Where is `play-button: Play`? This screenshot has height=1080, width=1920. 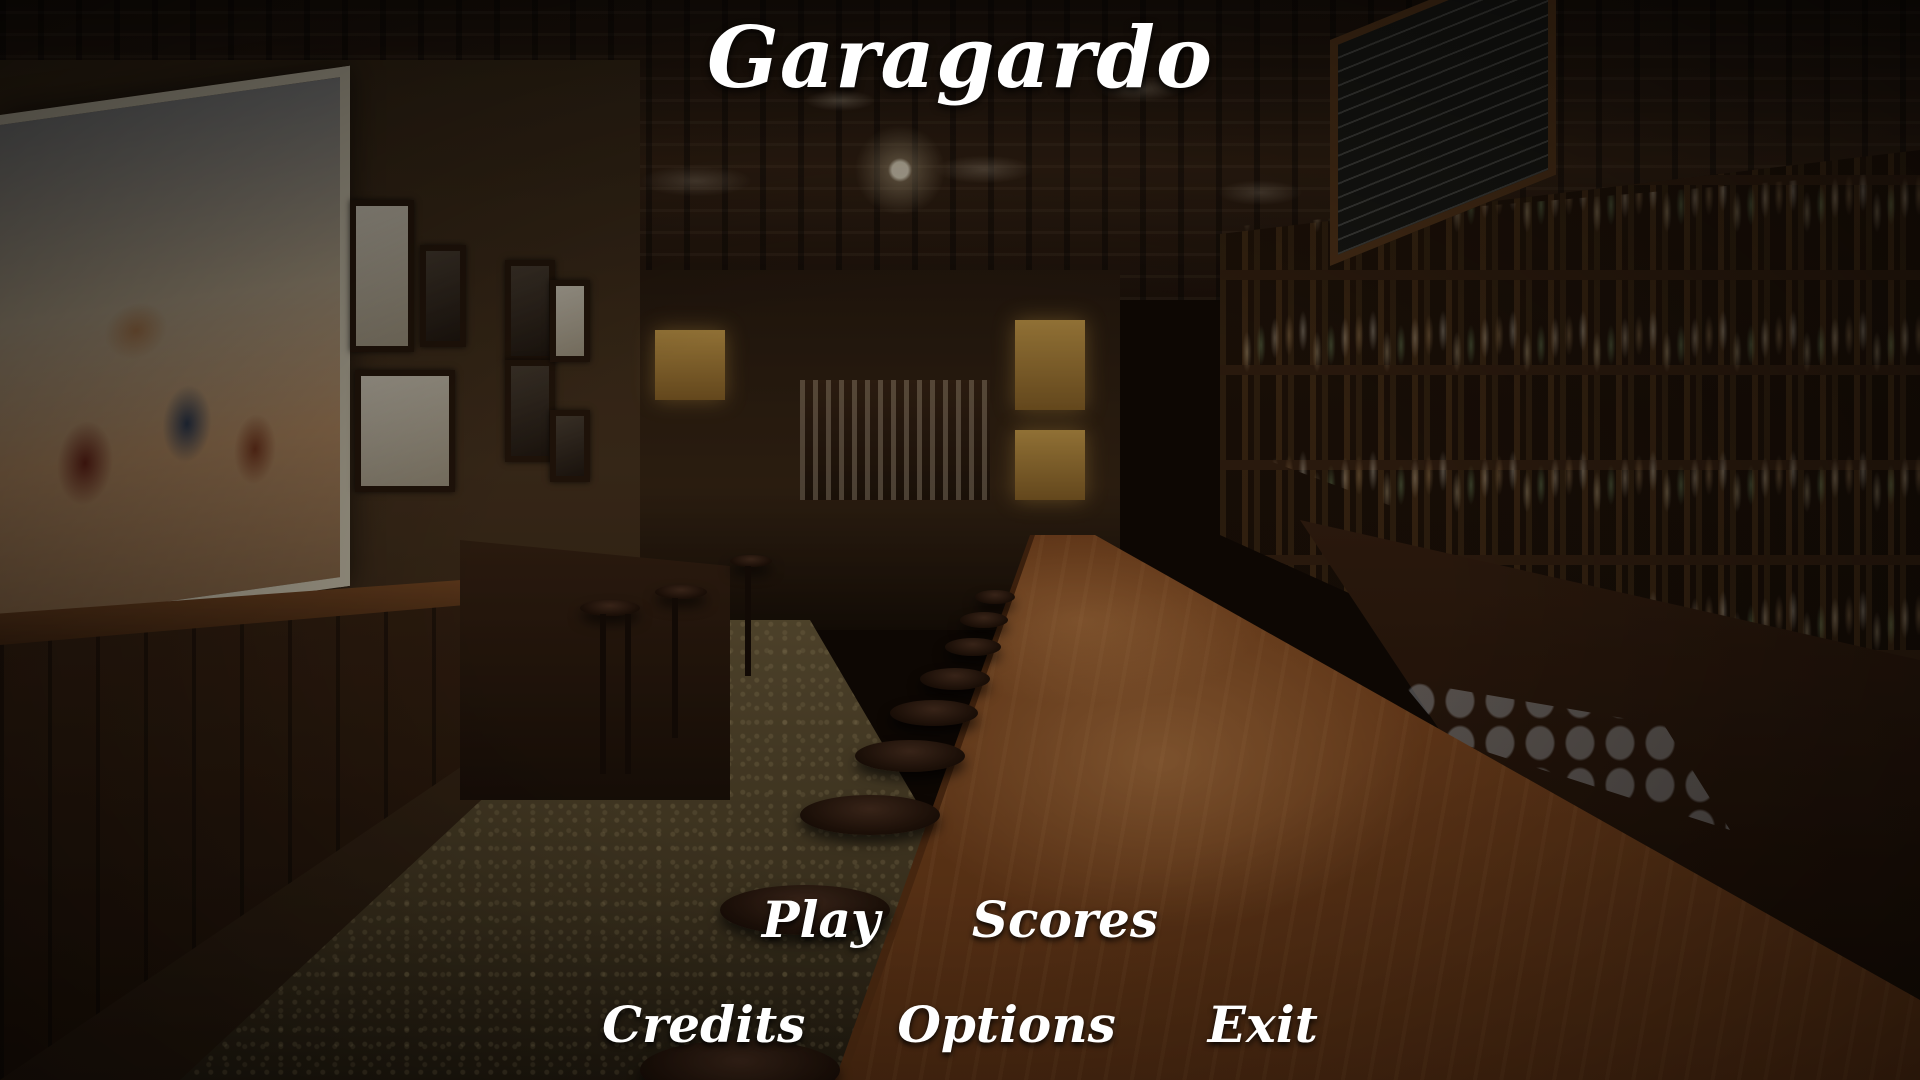 play-button: Play is located at coordinates (821, 919).